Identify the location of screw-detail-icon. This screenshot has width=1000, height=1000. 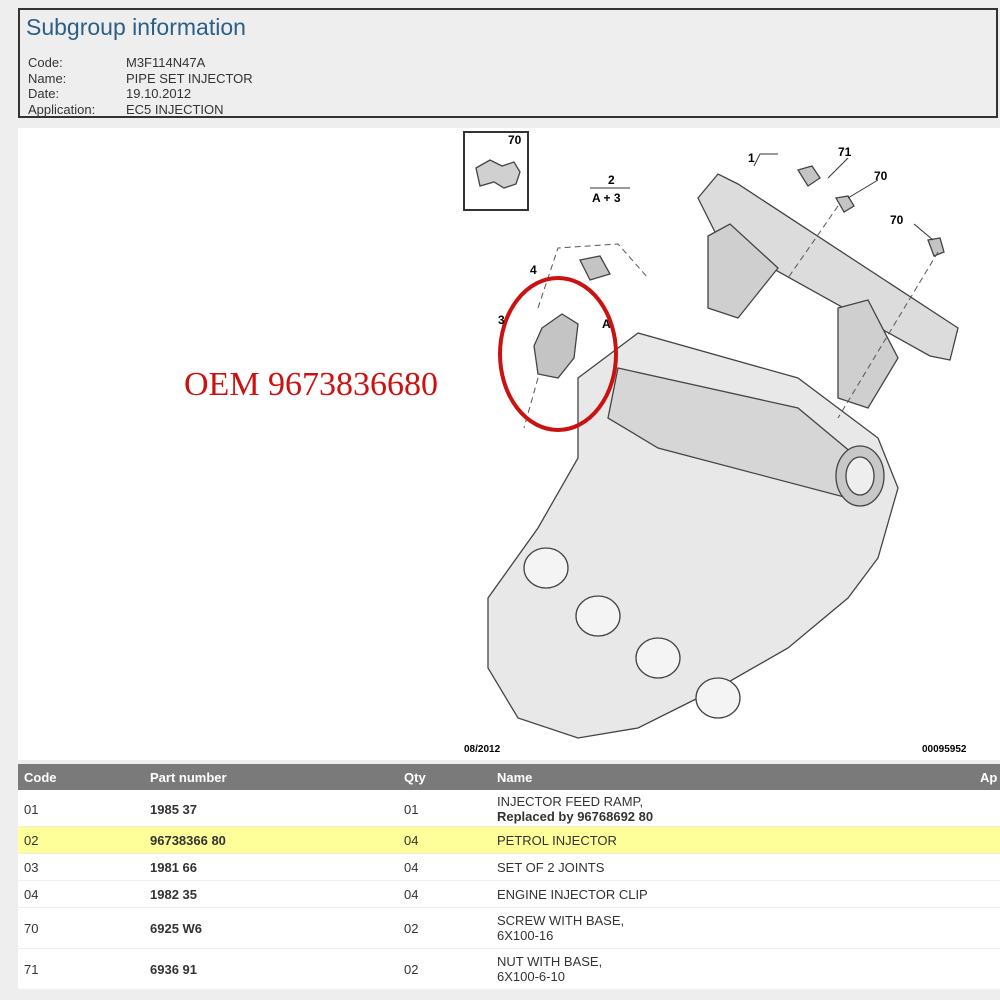
(498, 174).